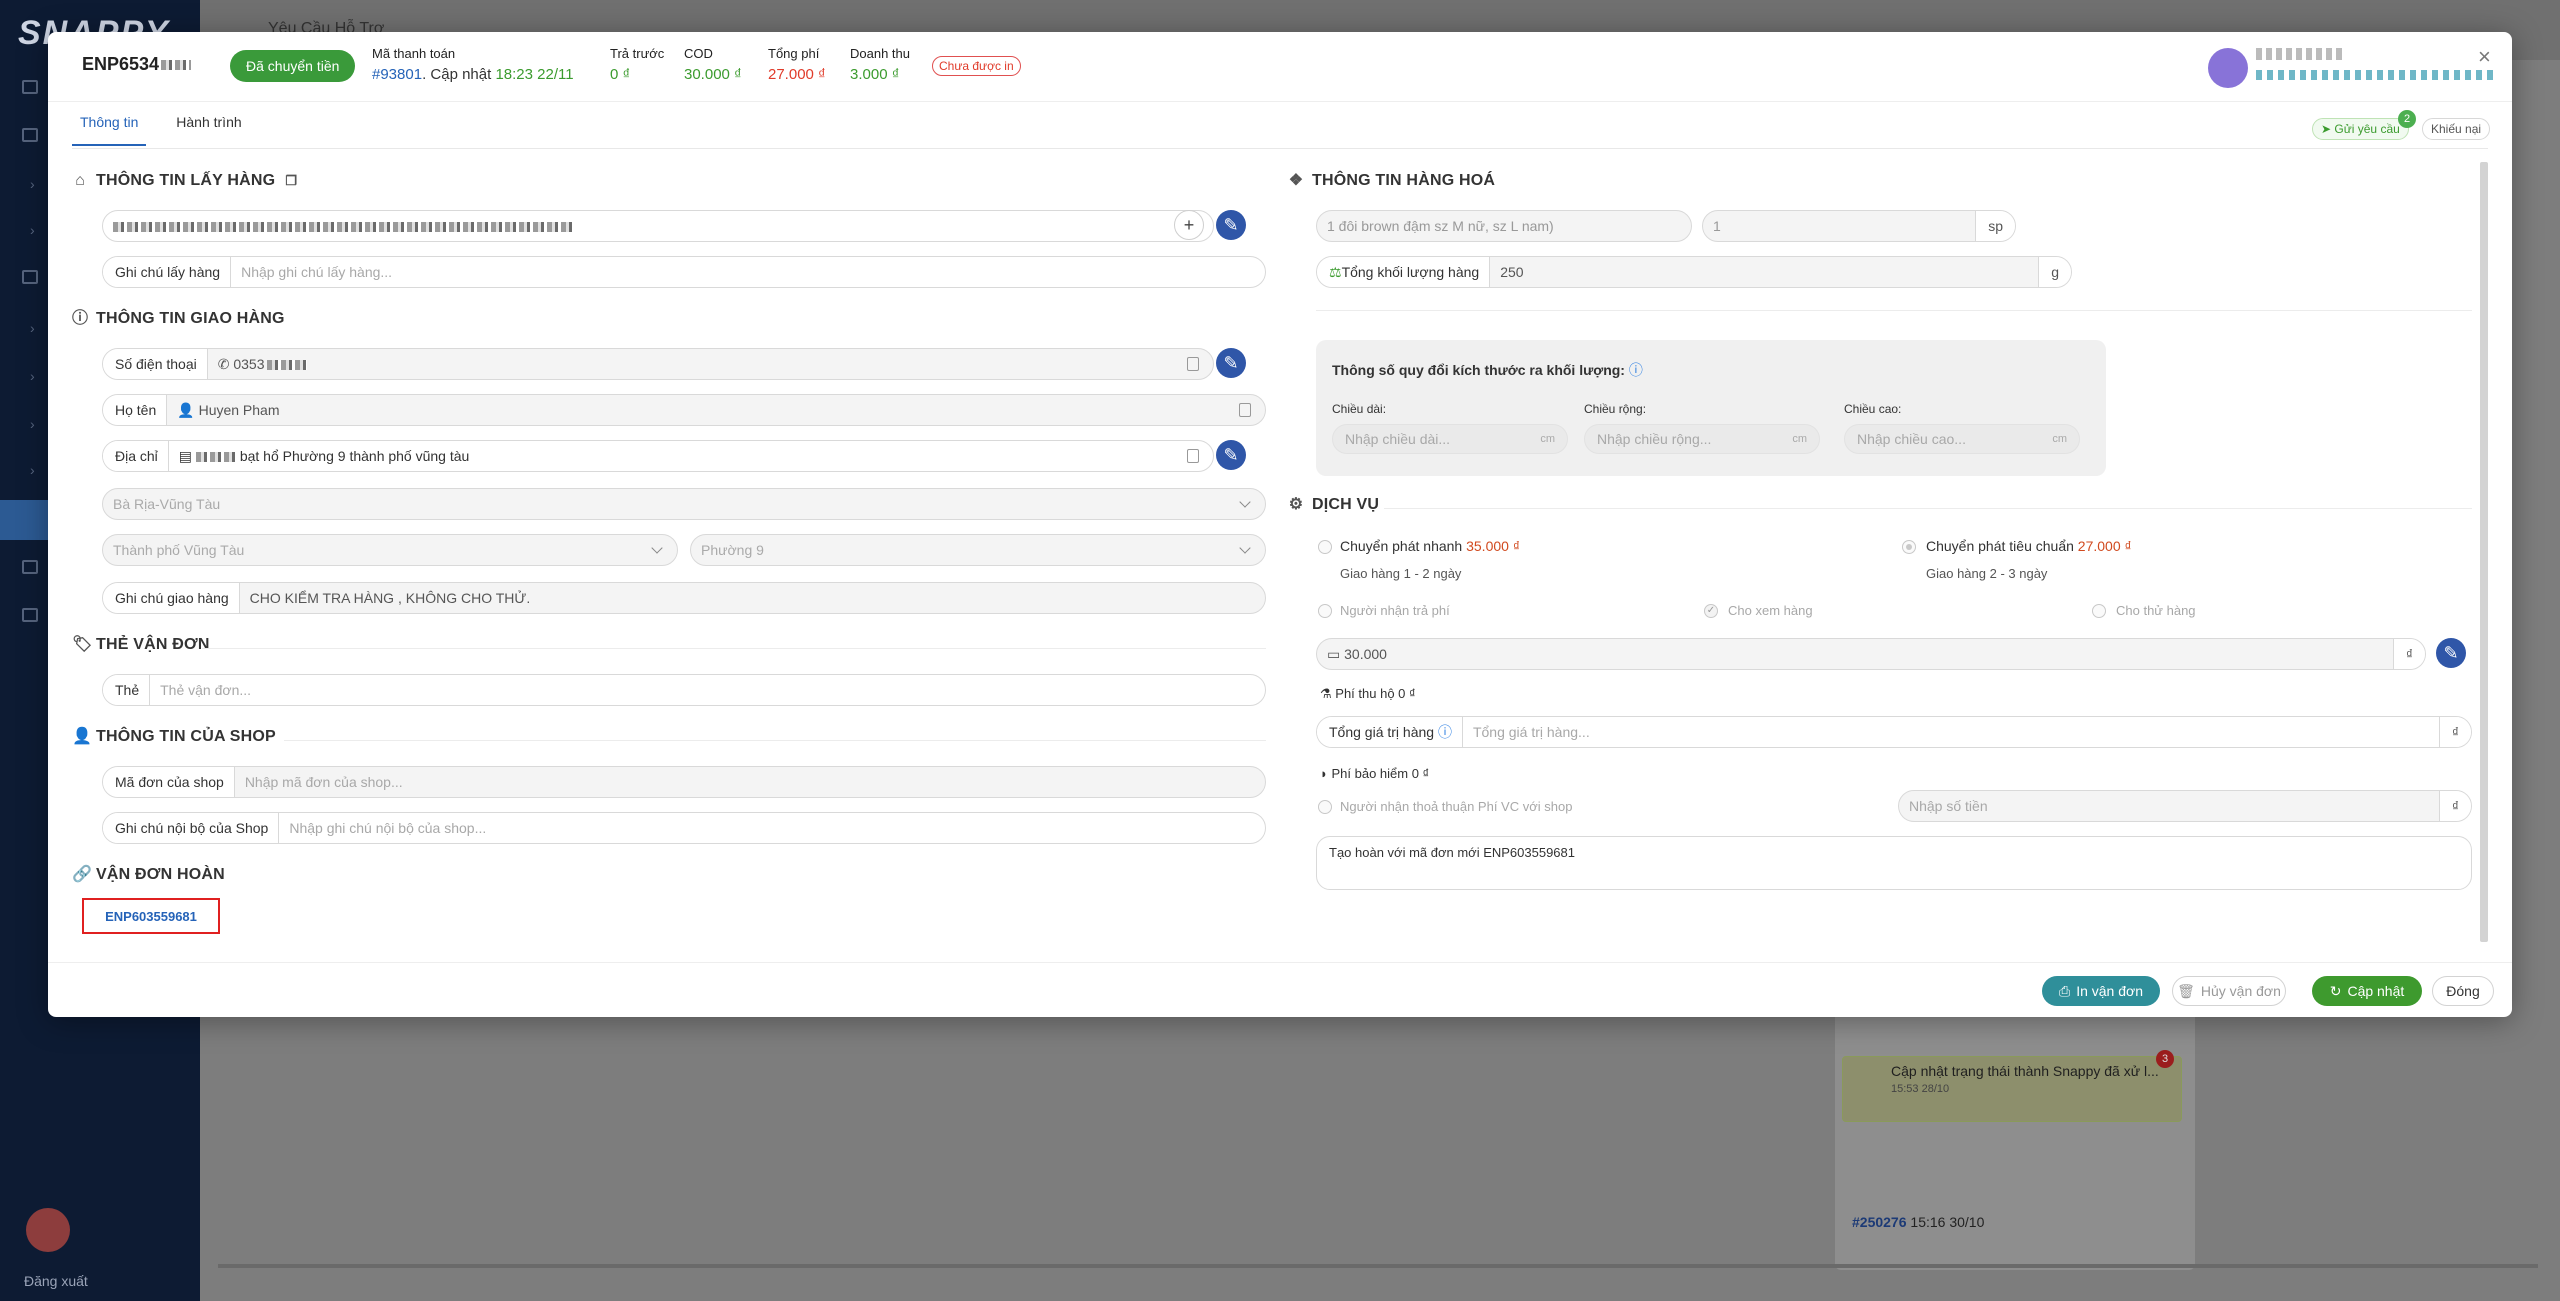 This screenshot has width=2560, height=1301. Describe the element at coordinates (2240, 991) in the screenshot. I see `cancel-waybill-label: Hủy vận đơn` at that location.